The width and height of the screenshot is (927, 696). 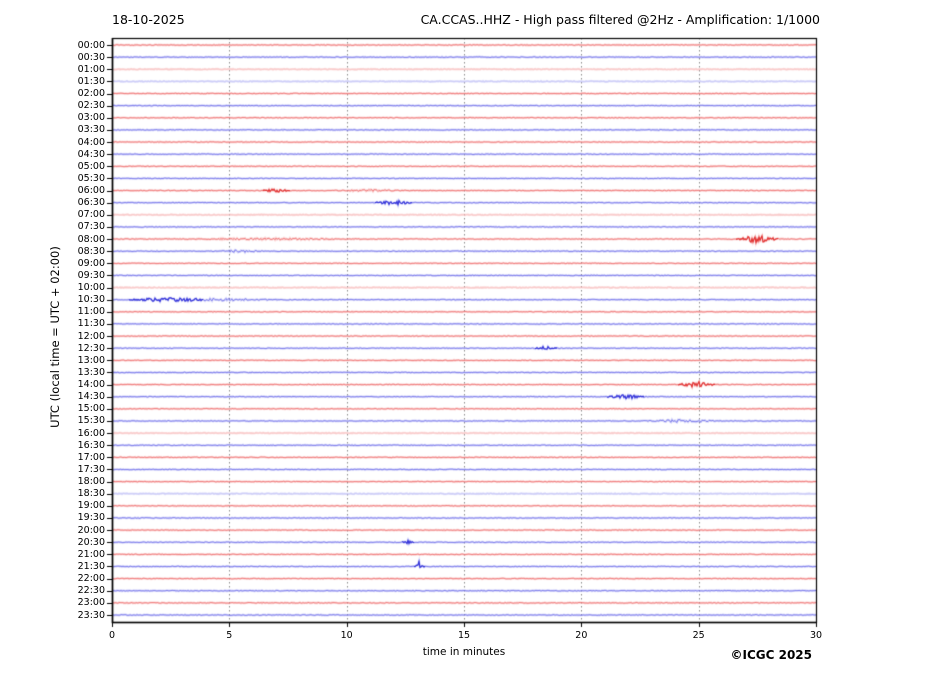 What do you see at coordinates (91, 457) in the screenshot?
I see `y-tick-label: 17:00` at bounding box center [91, 457].